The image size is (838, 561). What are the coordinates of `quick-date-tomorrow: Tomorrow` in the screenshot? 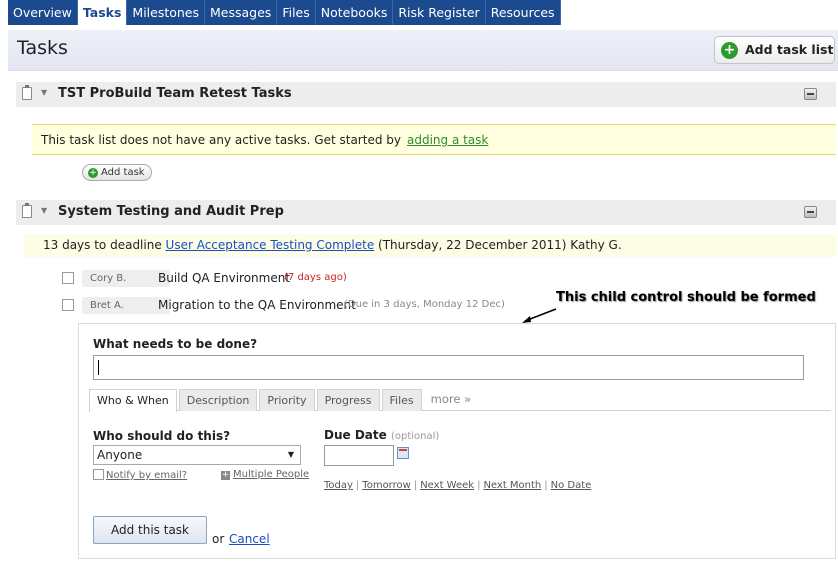 It's located at (386, 485).